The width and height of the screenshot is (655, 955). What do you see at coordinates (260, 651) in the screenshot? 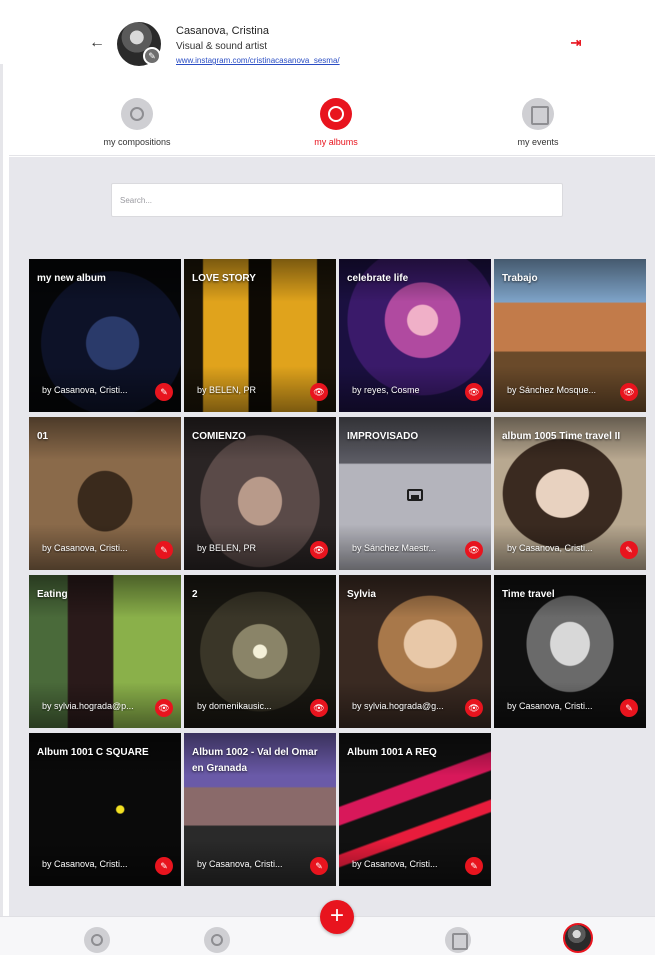
I see `album-tile: 2 by domenikausic... 👁` at bounding box center [260, 651].